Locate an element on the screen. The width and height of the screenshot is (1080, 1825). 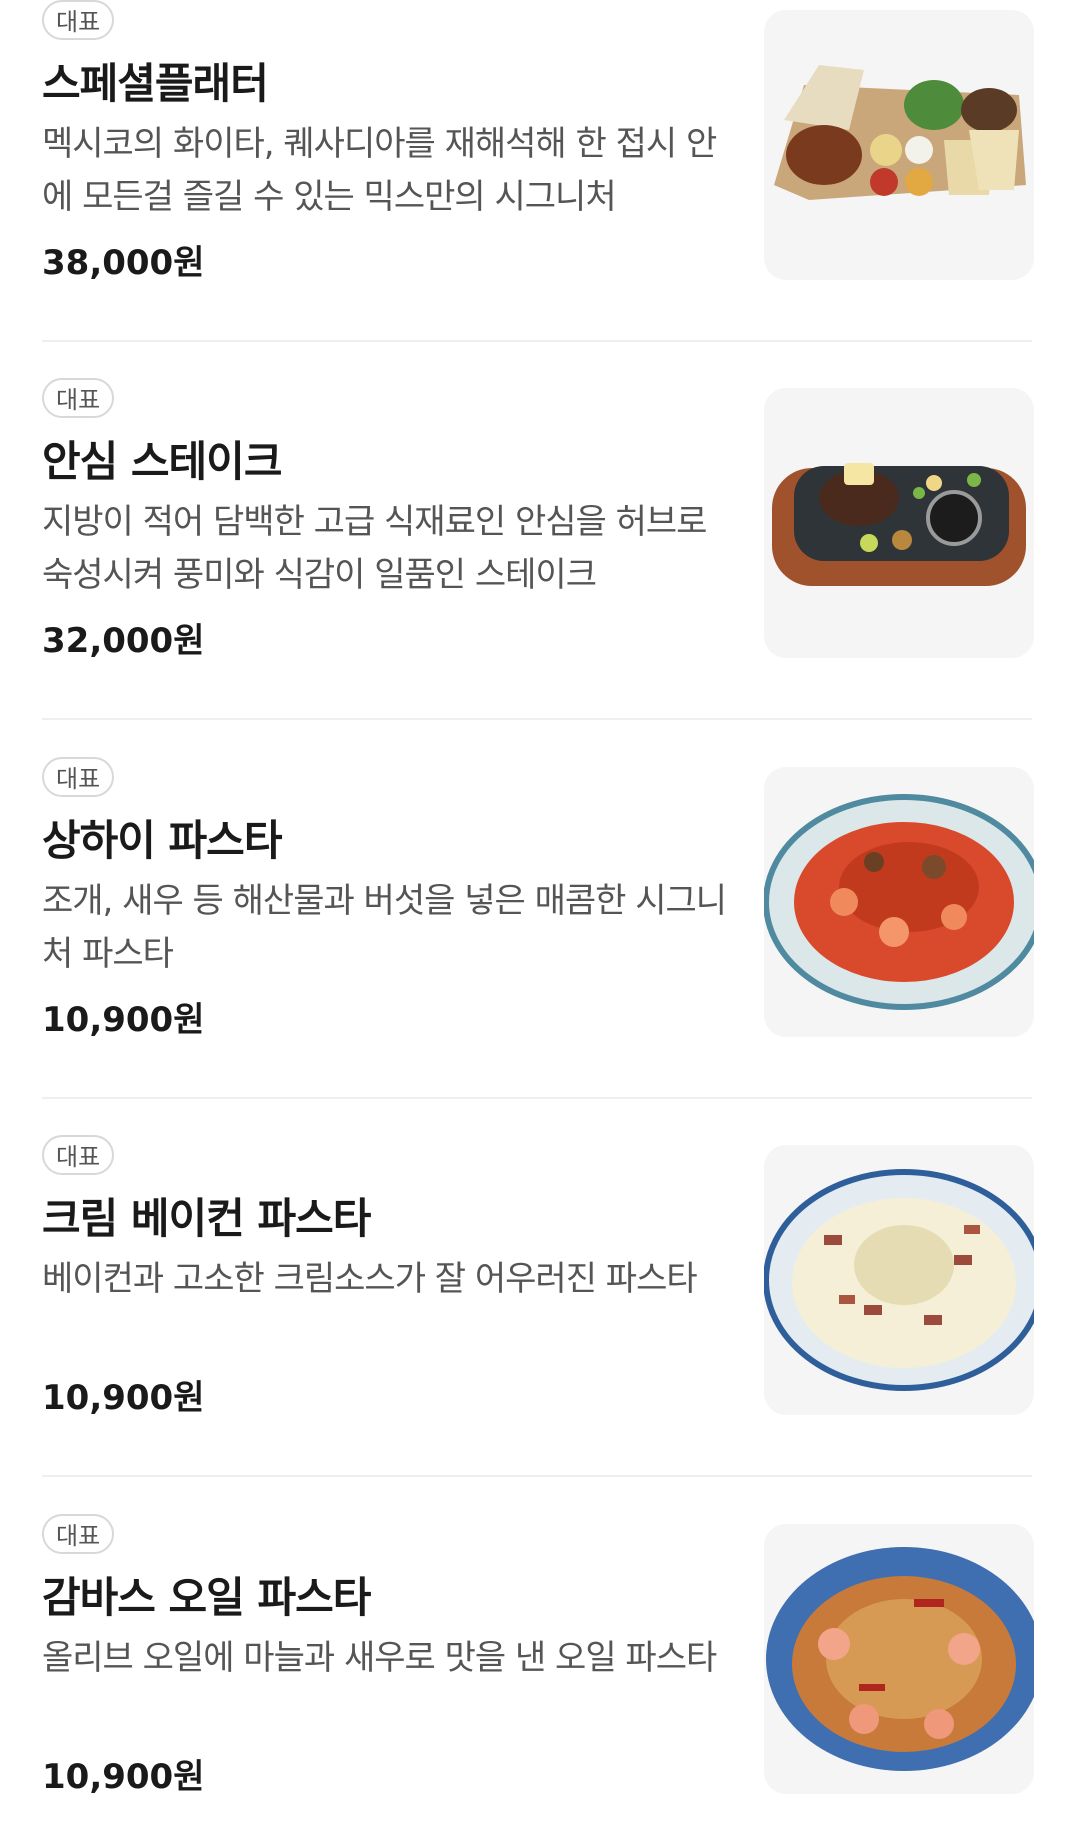
menu-item-name: 상하이 파스타 is located at coordinates (162, 840).